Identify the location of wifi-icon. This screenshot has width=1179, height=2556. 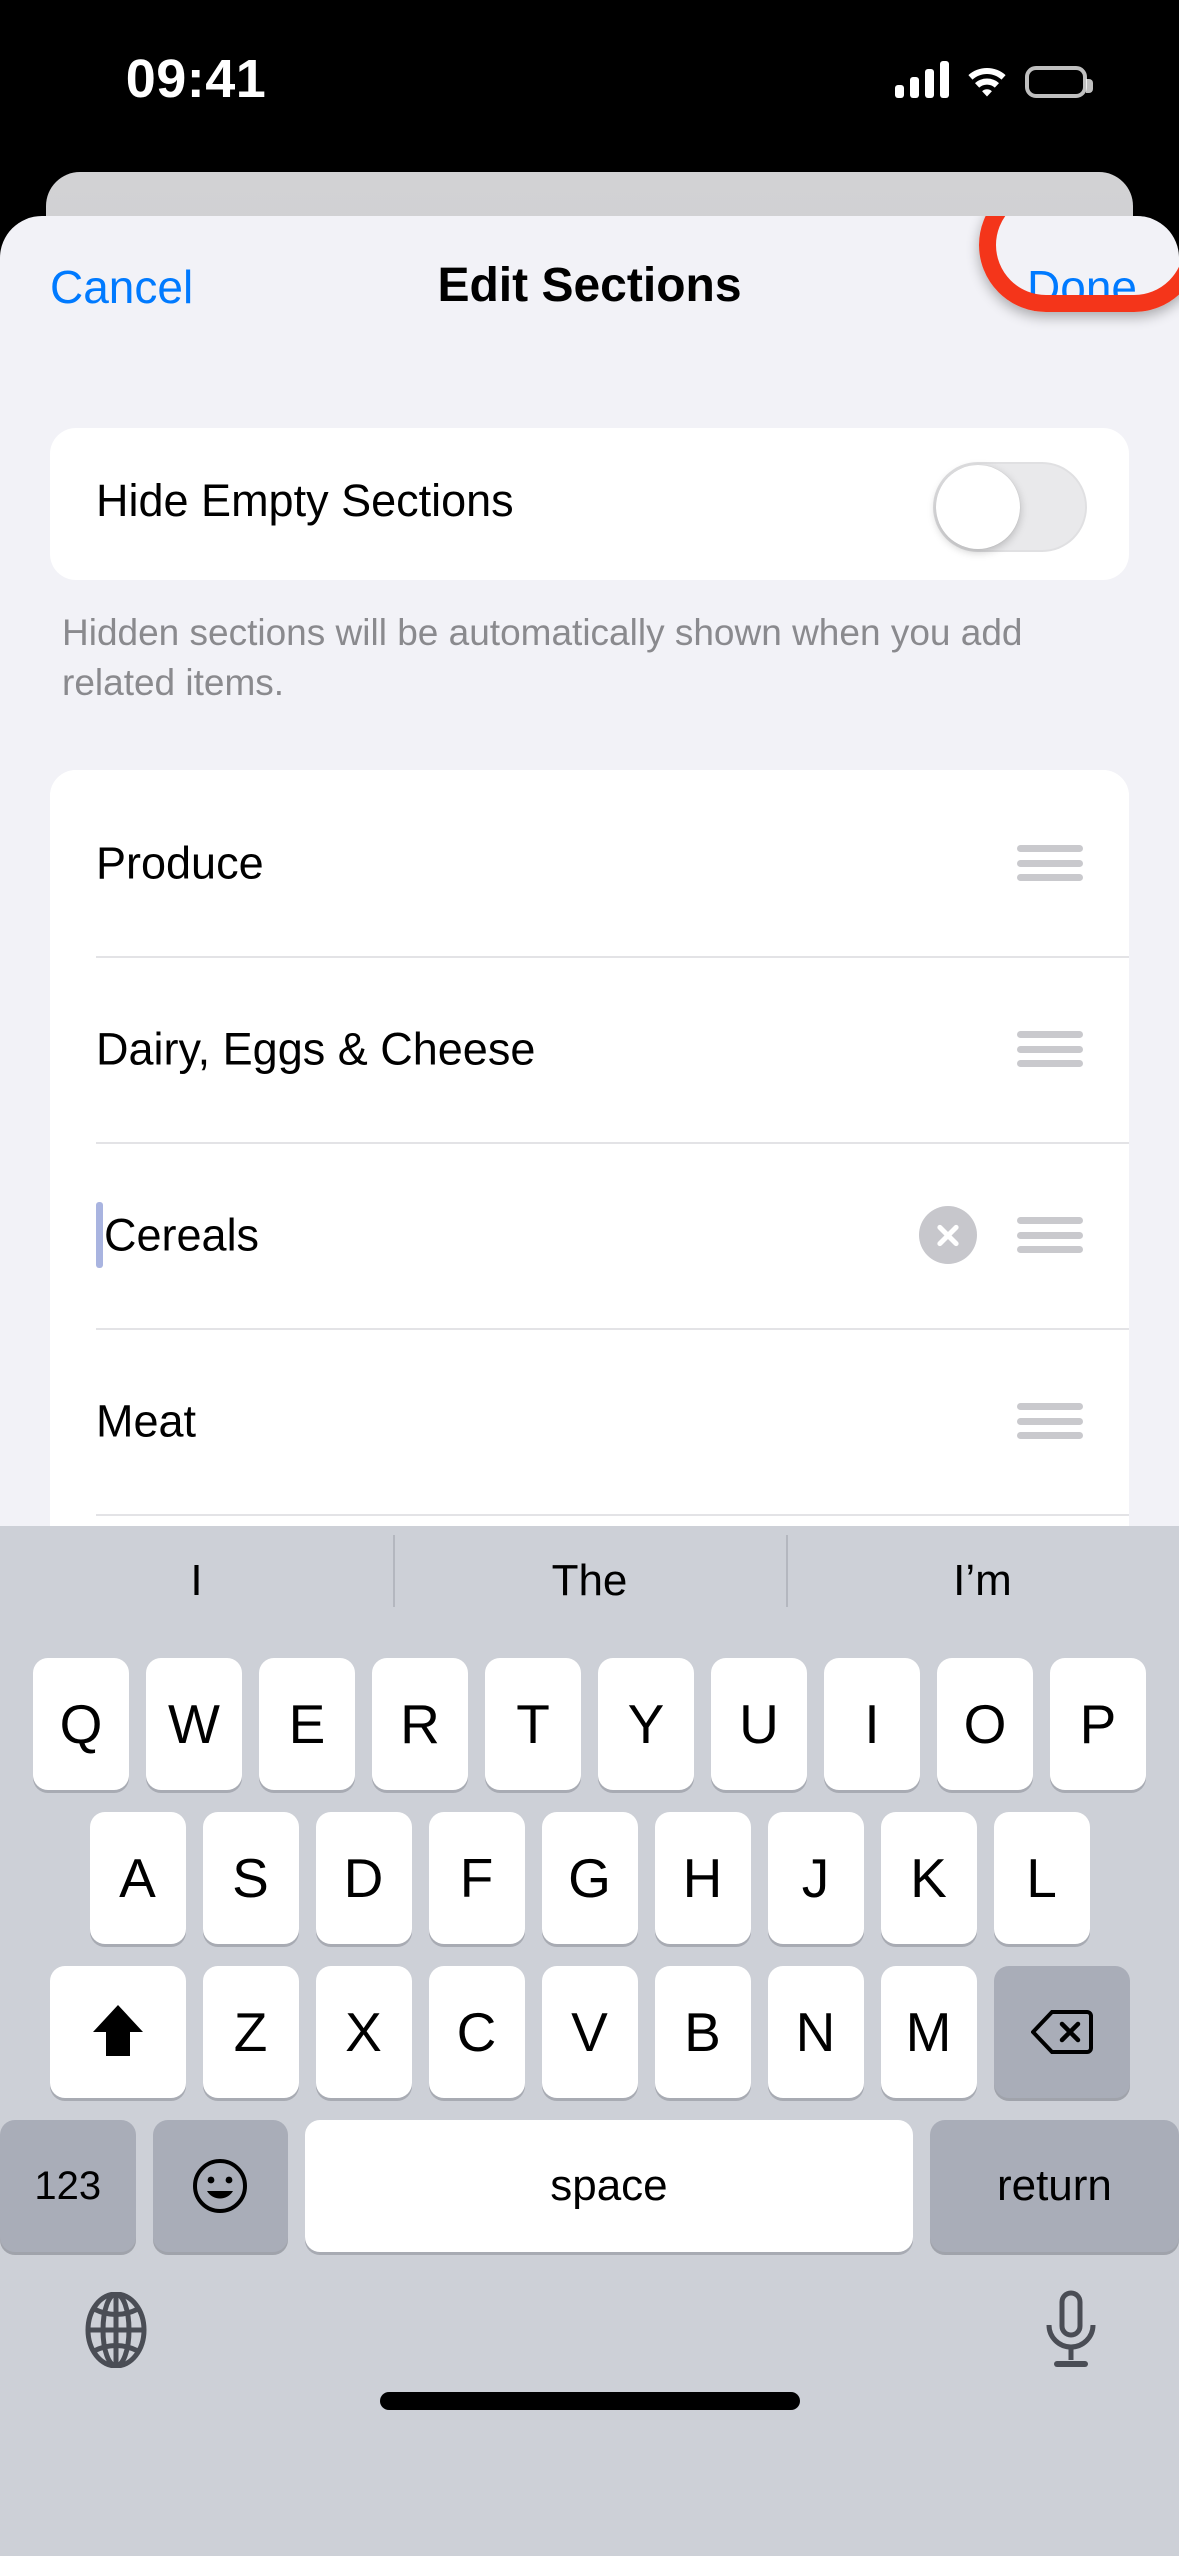
(987, 82).